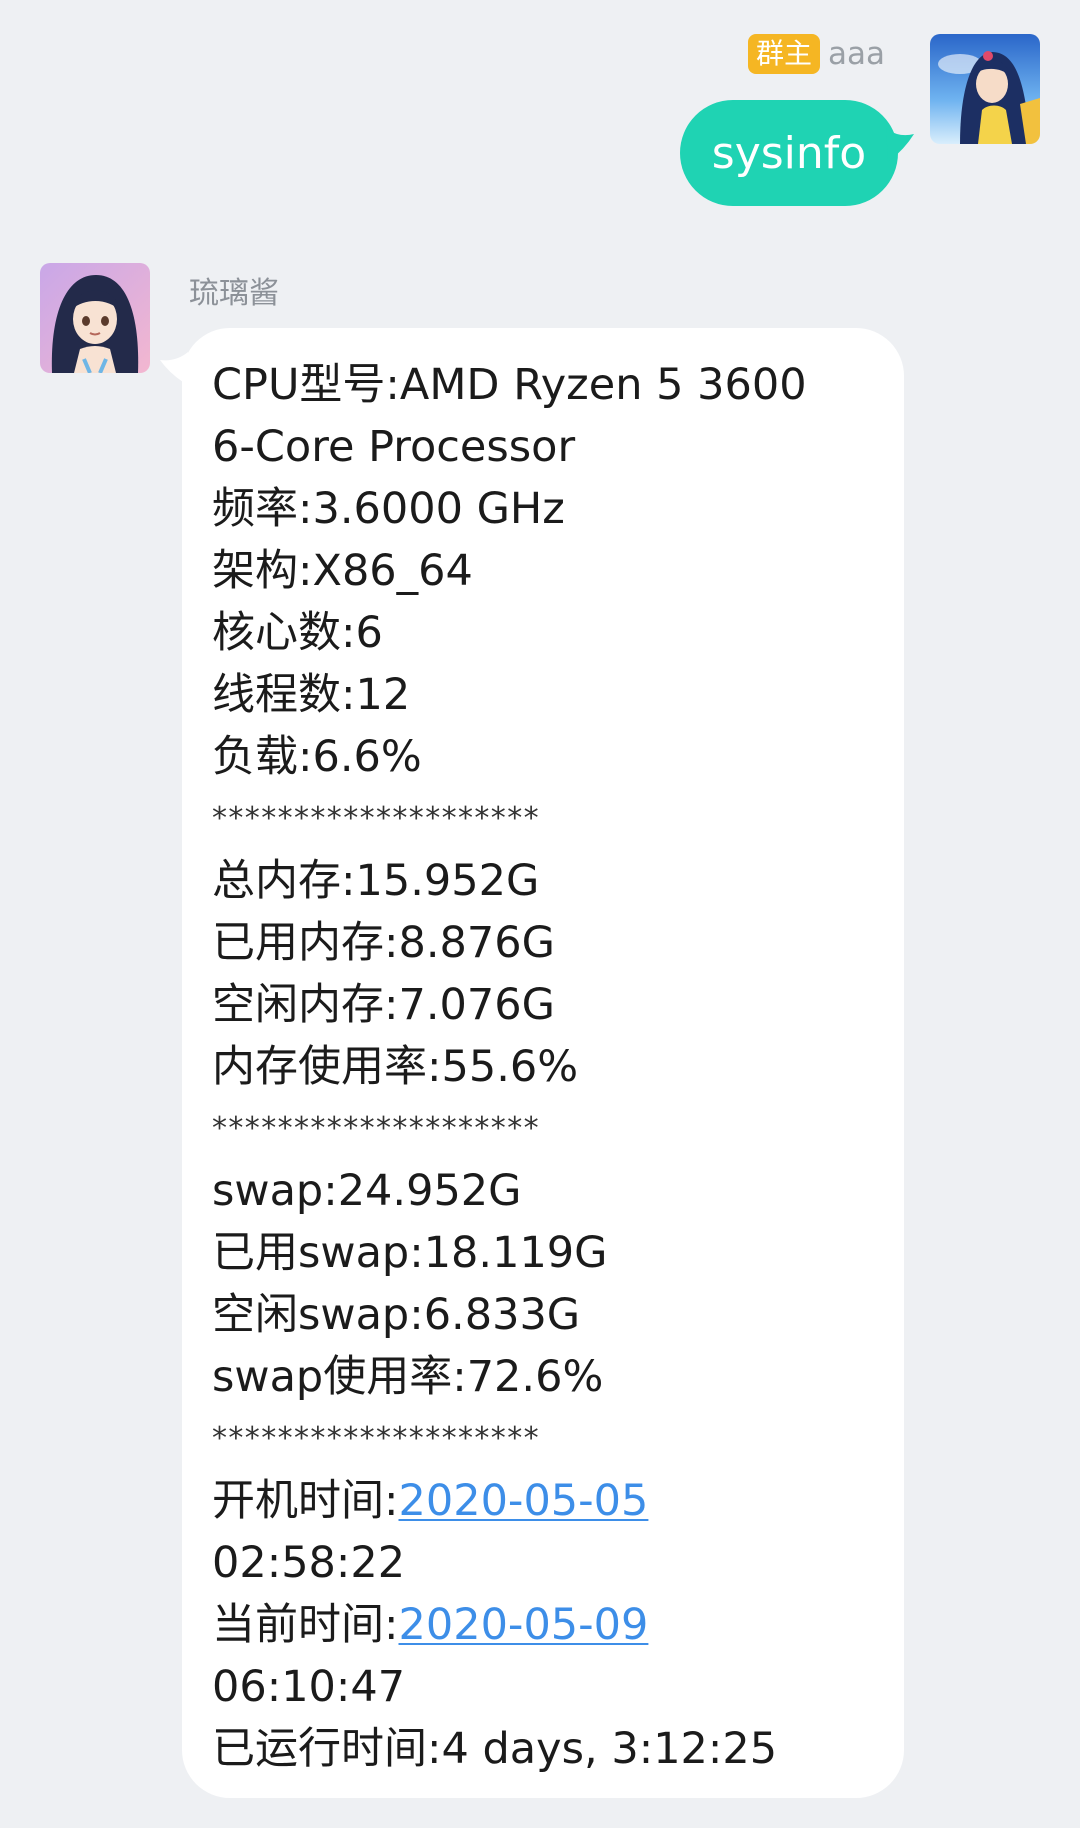 Image resolution: width=1080 pixels, height=1828 pixels. I want to click on user-avatar, so click(985, 89).